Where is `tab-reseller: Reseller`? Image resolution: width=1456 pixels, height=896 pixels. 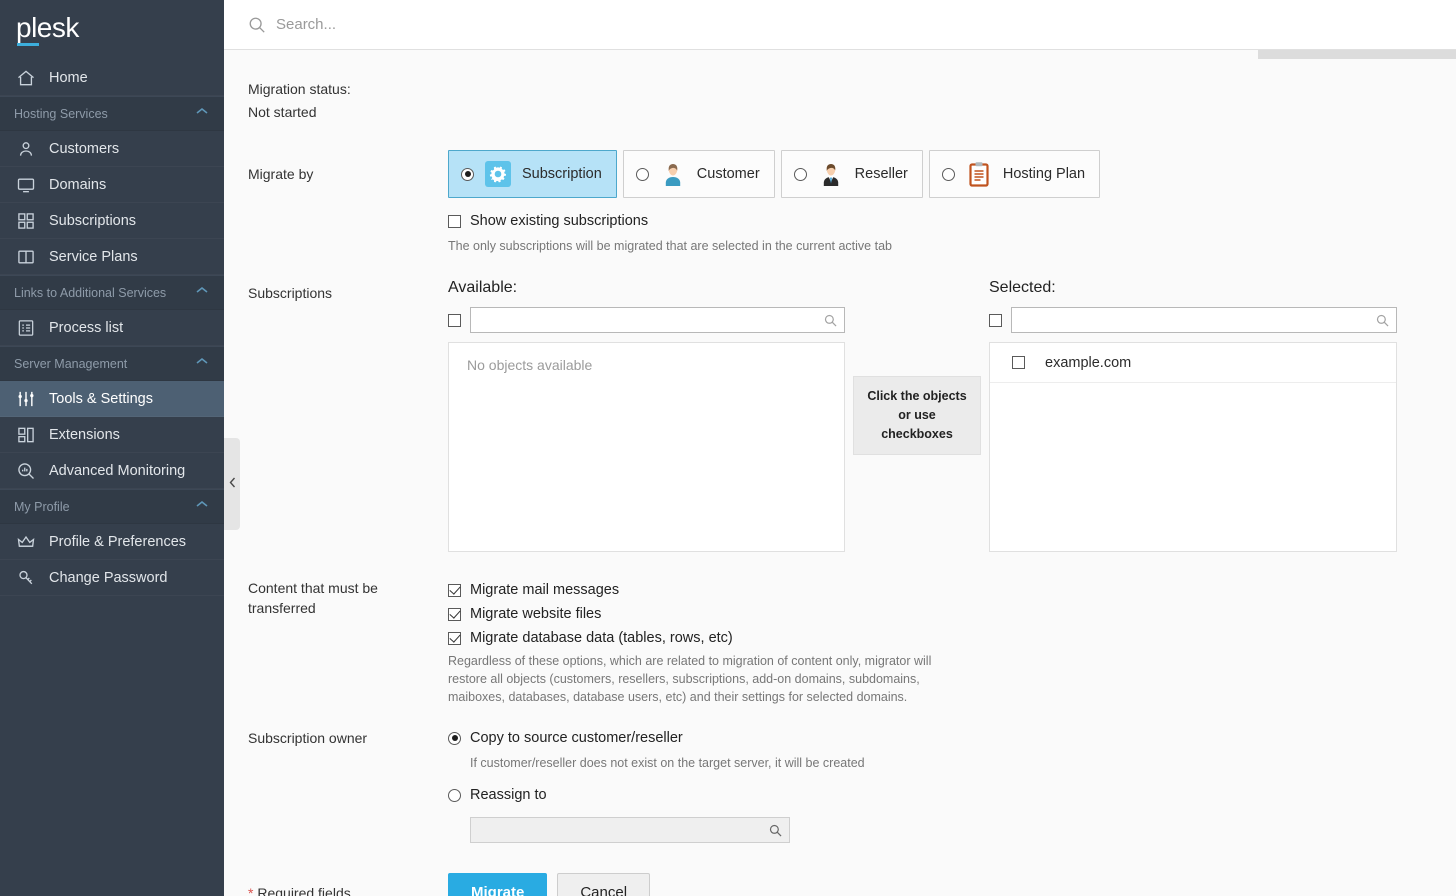 tab-reseller: Reseller is located at coordinates (851, 174).